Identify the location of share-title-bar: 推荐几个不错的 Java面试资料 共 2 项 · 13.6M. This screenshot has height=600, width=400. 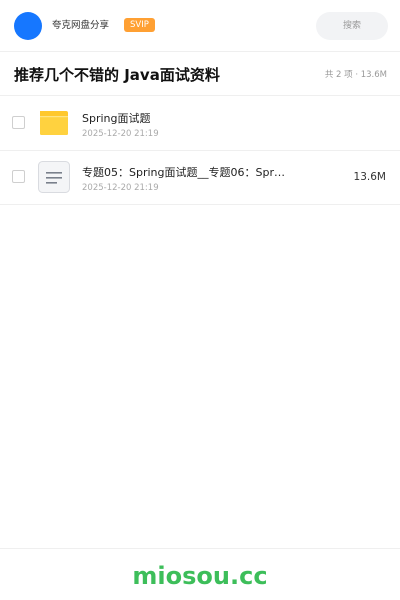
(200, 74).